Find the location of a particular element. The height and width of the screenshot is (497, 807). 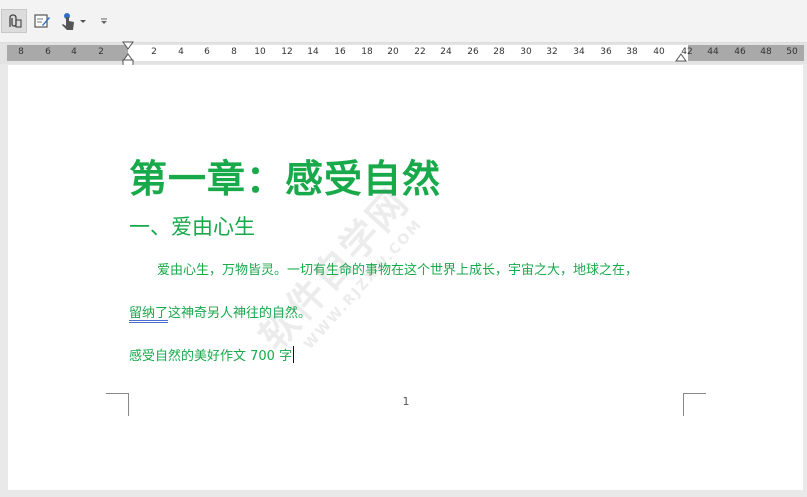

ruler-number: 20 is located at coordinates (393, 52).